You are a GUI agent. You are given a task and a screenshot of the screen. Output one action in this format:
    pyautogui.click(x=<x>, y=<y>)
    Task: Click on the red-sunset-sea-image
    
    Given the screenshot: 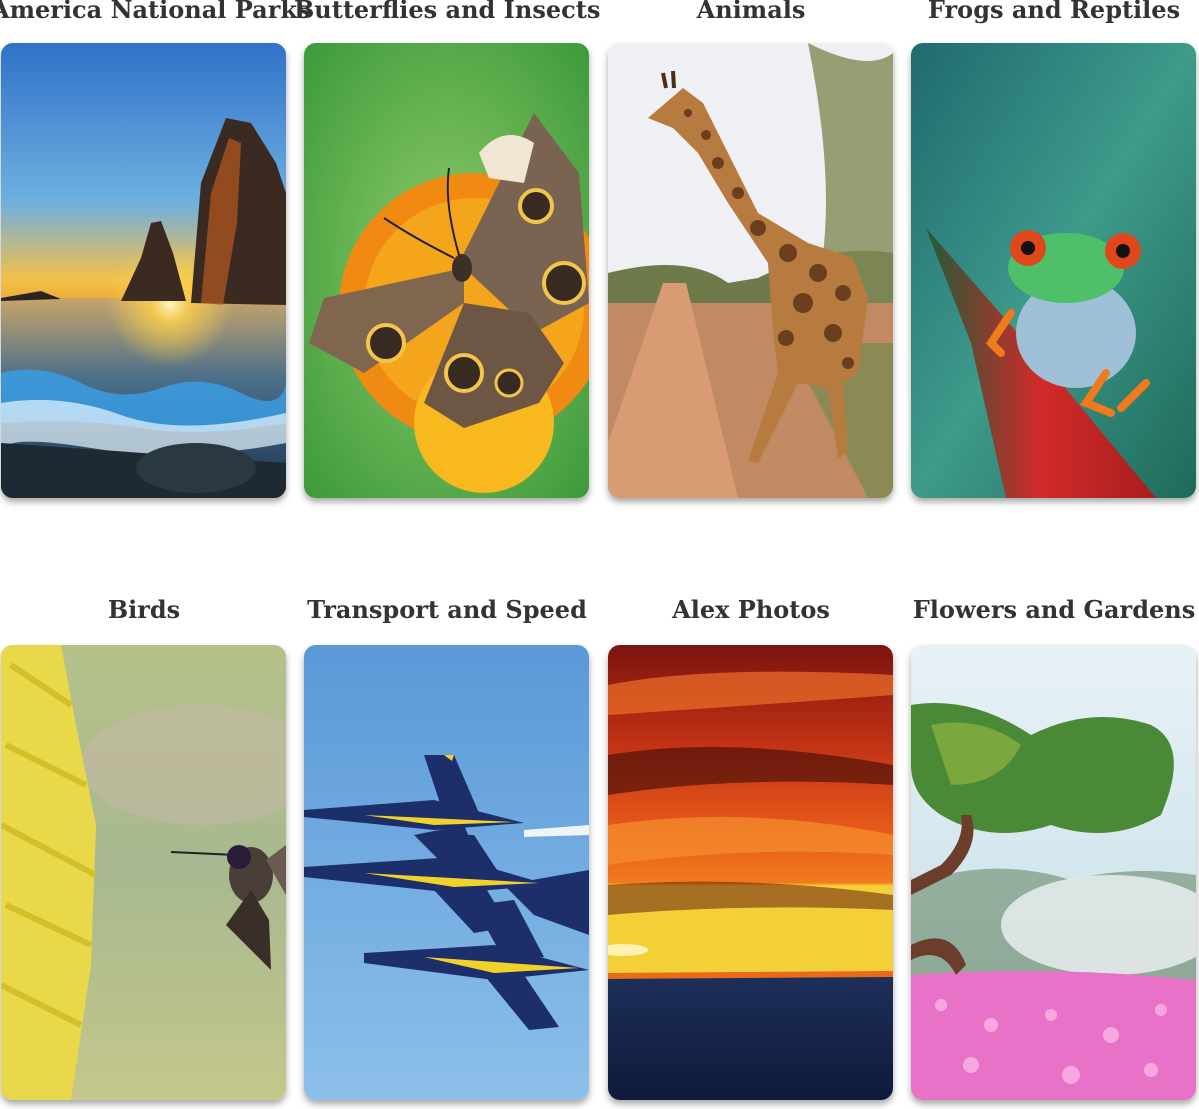 What is the action you would take?
    pyautogui.click(x=750, y=872)
    